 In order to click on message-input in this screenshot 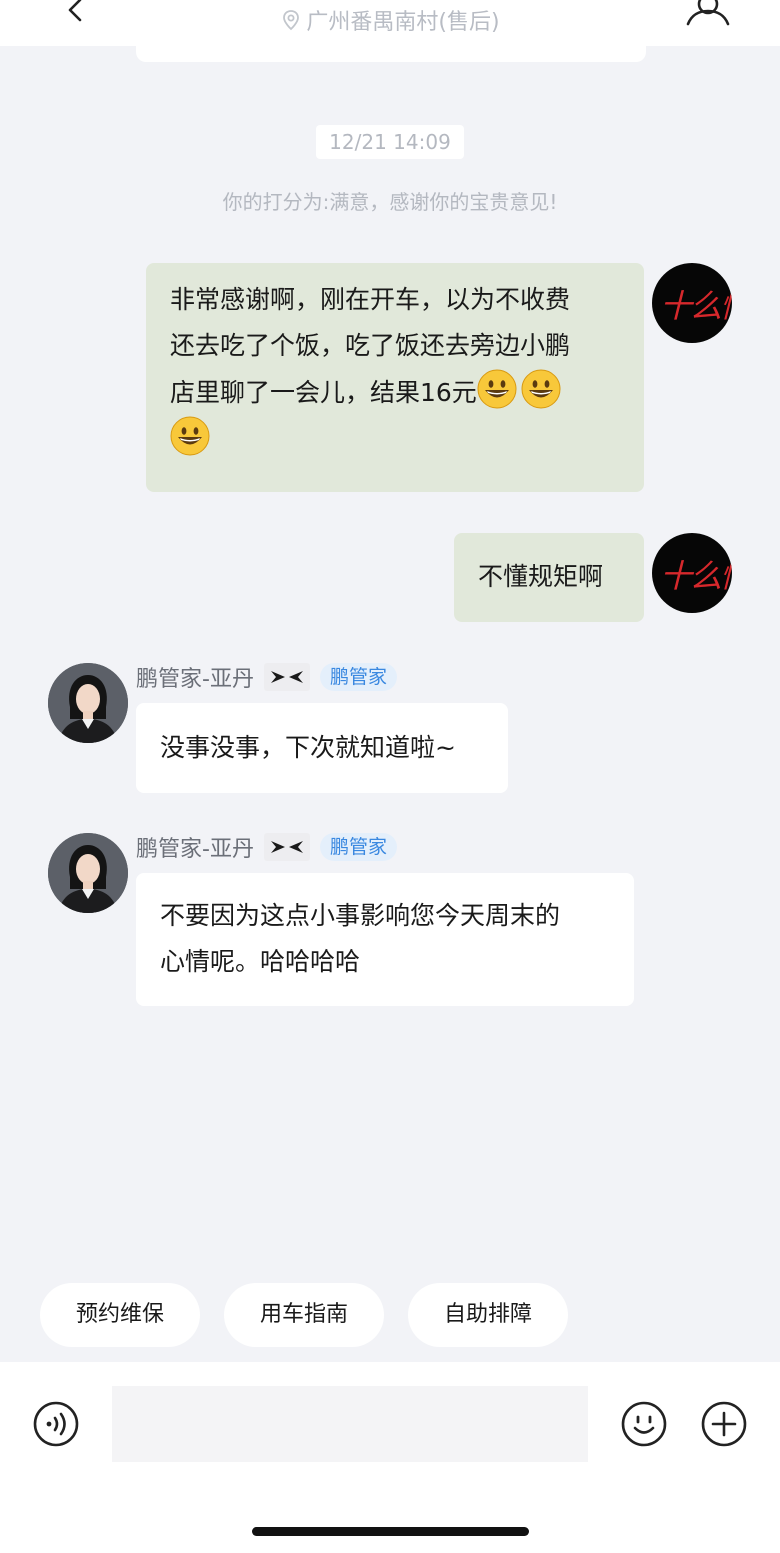, I will do `click(350, 1424)`.